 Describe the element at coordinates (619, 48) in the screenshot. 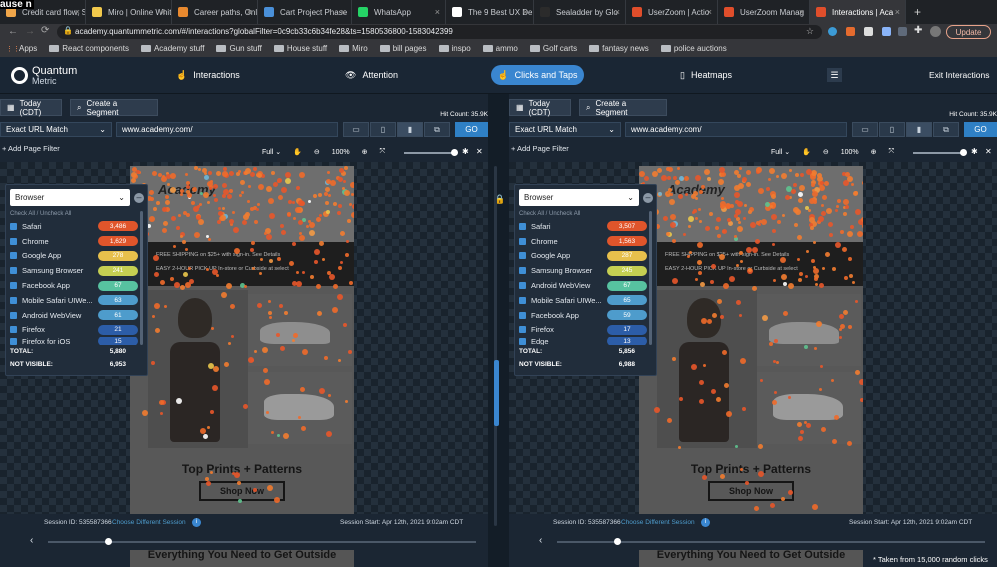

I see `bookmark-folder: fantasy news` at that location.